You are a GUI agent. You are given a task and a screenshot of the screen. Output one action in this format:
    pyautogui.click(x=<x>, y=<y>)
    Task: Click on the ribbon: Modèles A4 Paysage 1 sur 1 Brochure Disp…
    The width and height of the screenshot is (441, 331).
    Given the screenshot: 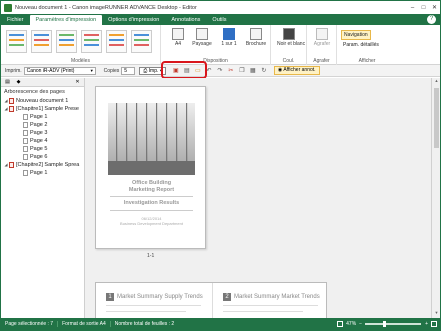 What is the action you would take?
    pyautogui.click(x=220, y=45)
    